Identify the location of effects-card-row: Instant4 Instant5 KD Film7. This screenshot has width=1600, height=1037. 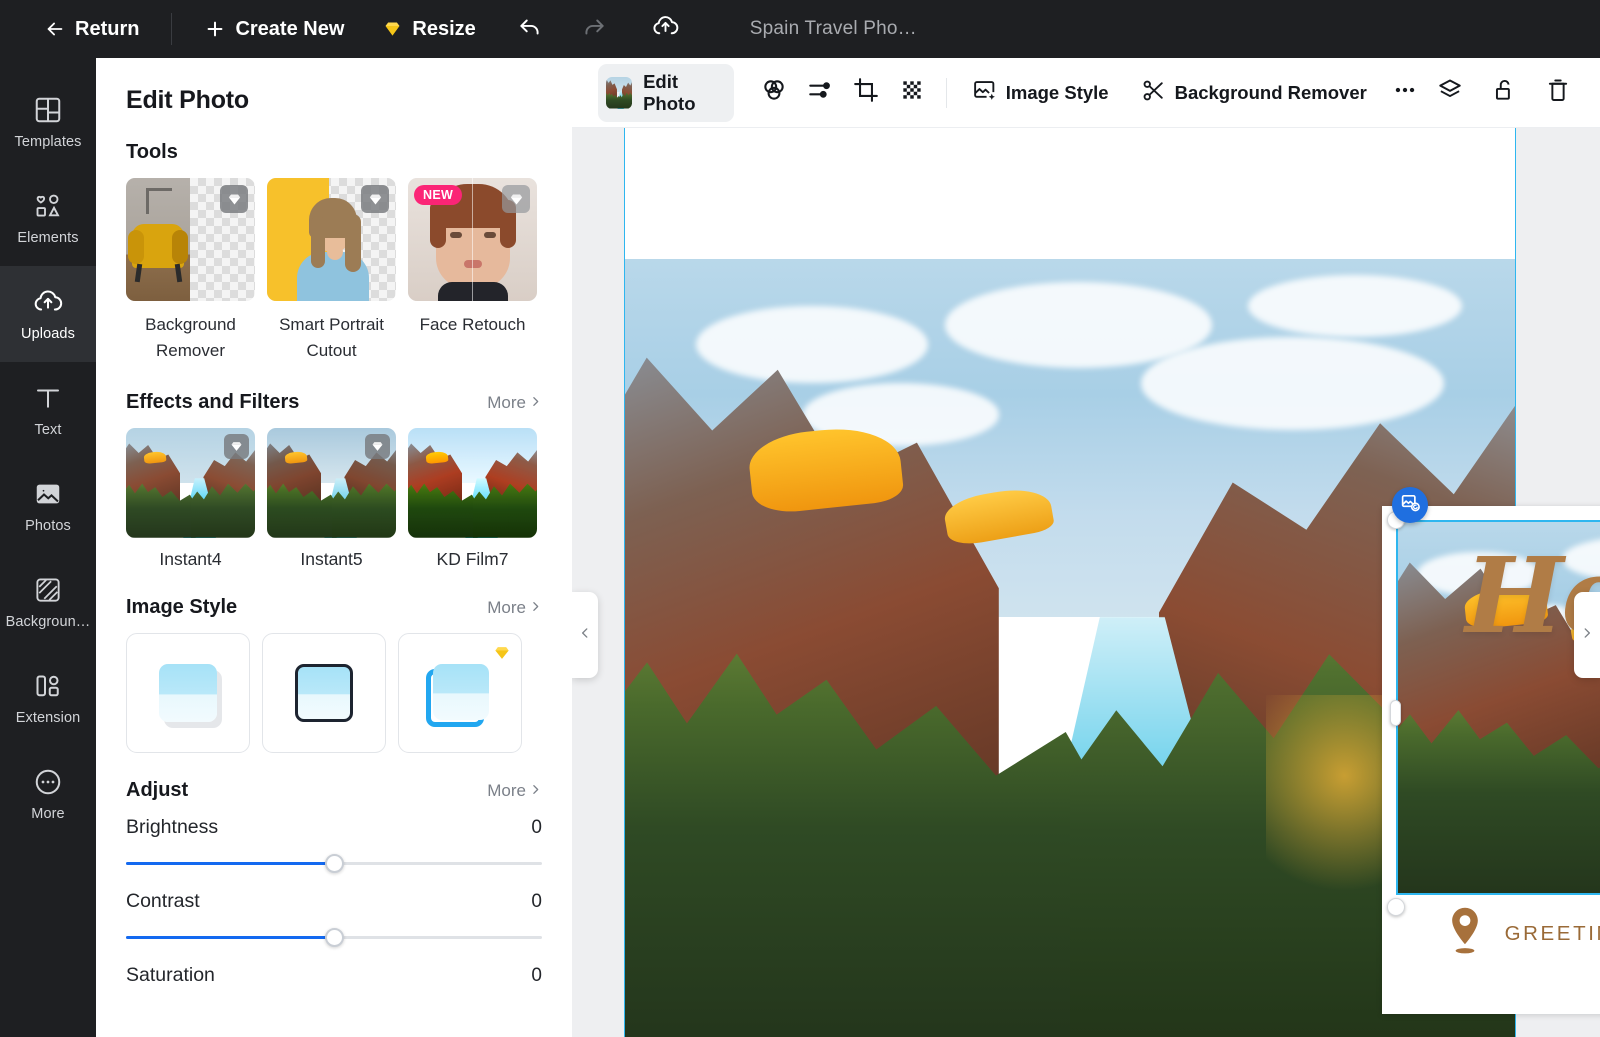
(334, 498).